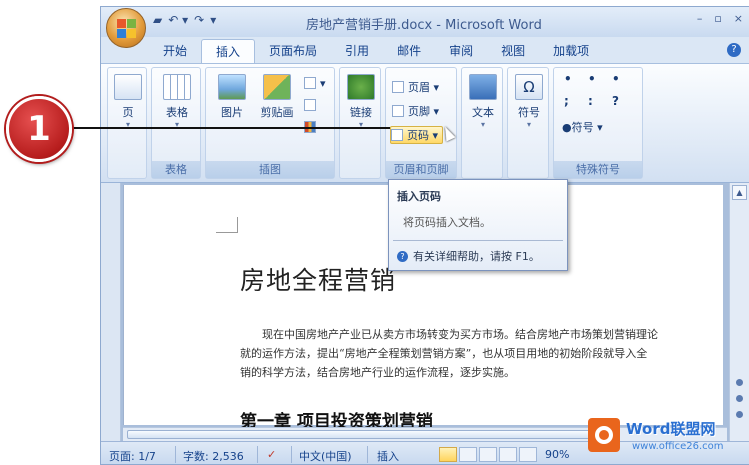  What do you see at coordinates (571, 51) in the screenshot?
I see `tab-addins: 加载项` at bounding box center [571, 51].